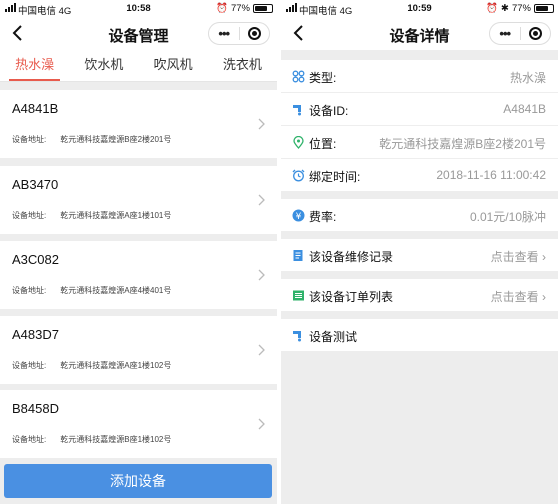  What do you see at coordinates (419, 76) in the screenshot?
I see `info-row-type: 类型: 热水澡` at bounding box center [419, 76].